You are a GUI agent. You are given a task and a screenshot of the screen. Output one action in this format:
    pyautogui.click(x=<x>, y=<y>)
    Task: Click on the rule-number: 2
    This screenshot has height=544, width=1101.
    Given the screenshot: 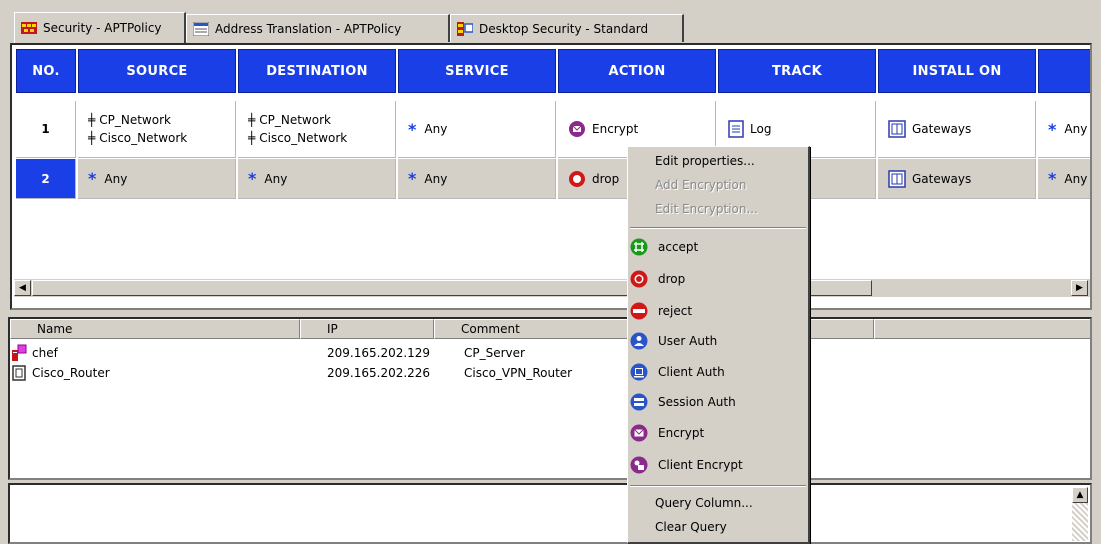 What is the action you would take?
    pyautogui.click(x=46, y=179)
    